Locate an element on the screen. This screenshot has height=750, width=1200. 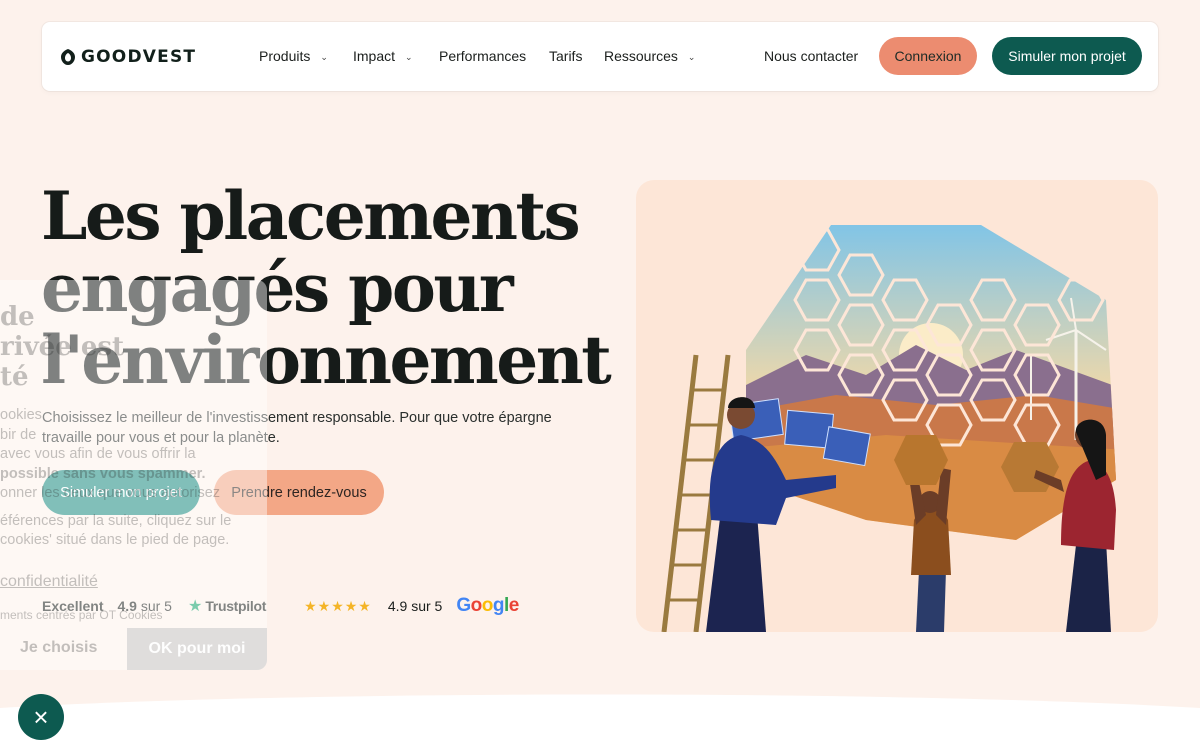
google-logo-letter: g is located at coordinates (498, 605).